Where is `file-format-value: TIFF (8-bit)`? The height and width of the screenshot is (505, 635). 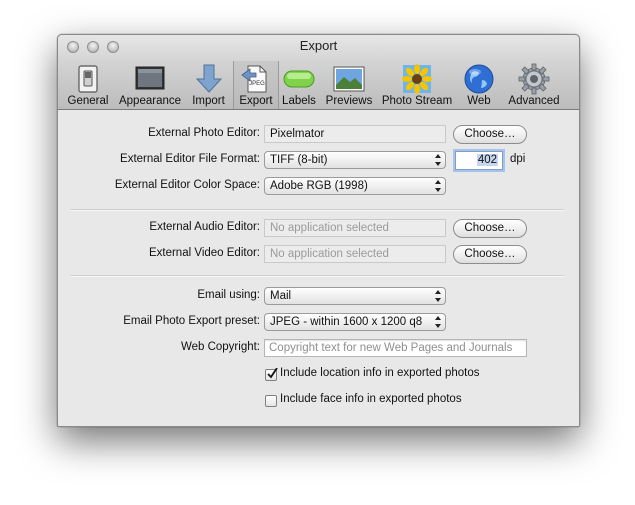 file-format-value: TIFF (8-bit) is located at coordinates (299, 160).